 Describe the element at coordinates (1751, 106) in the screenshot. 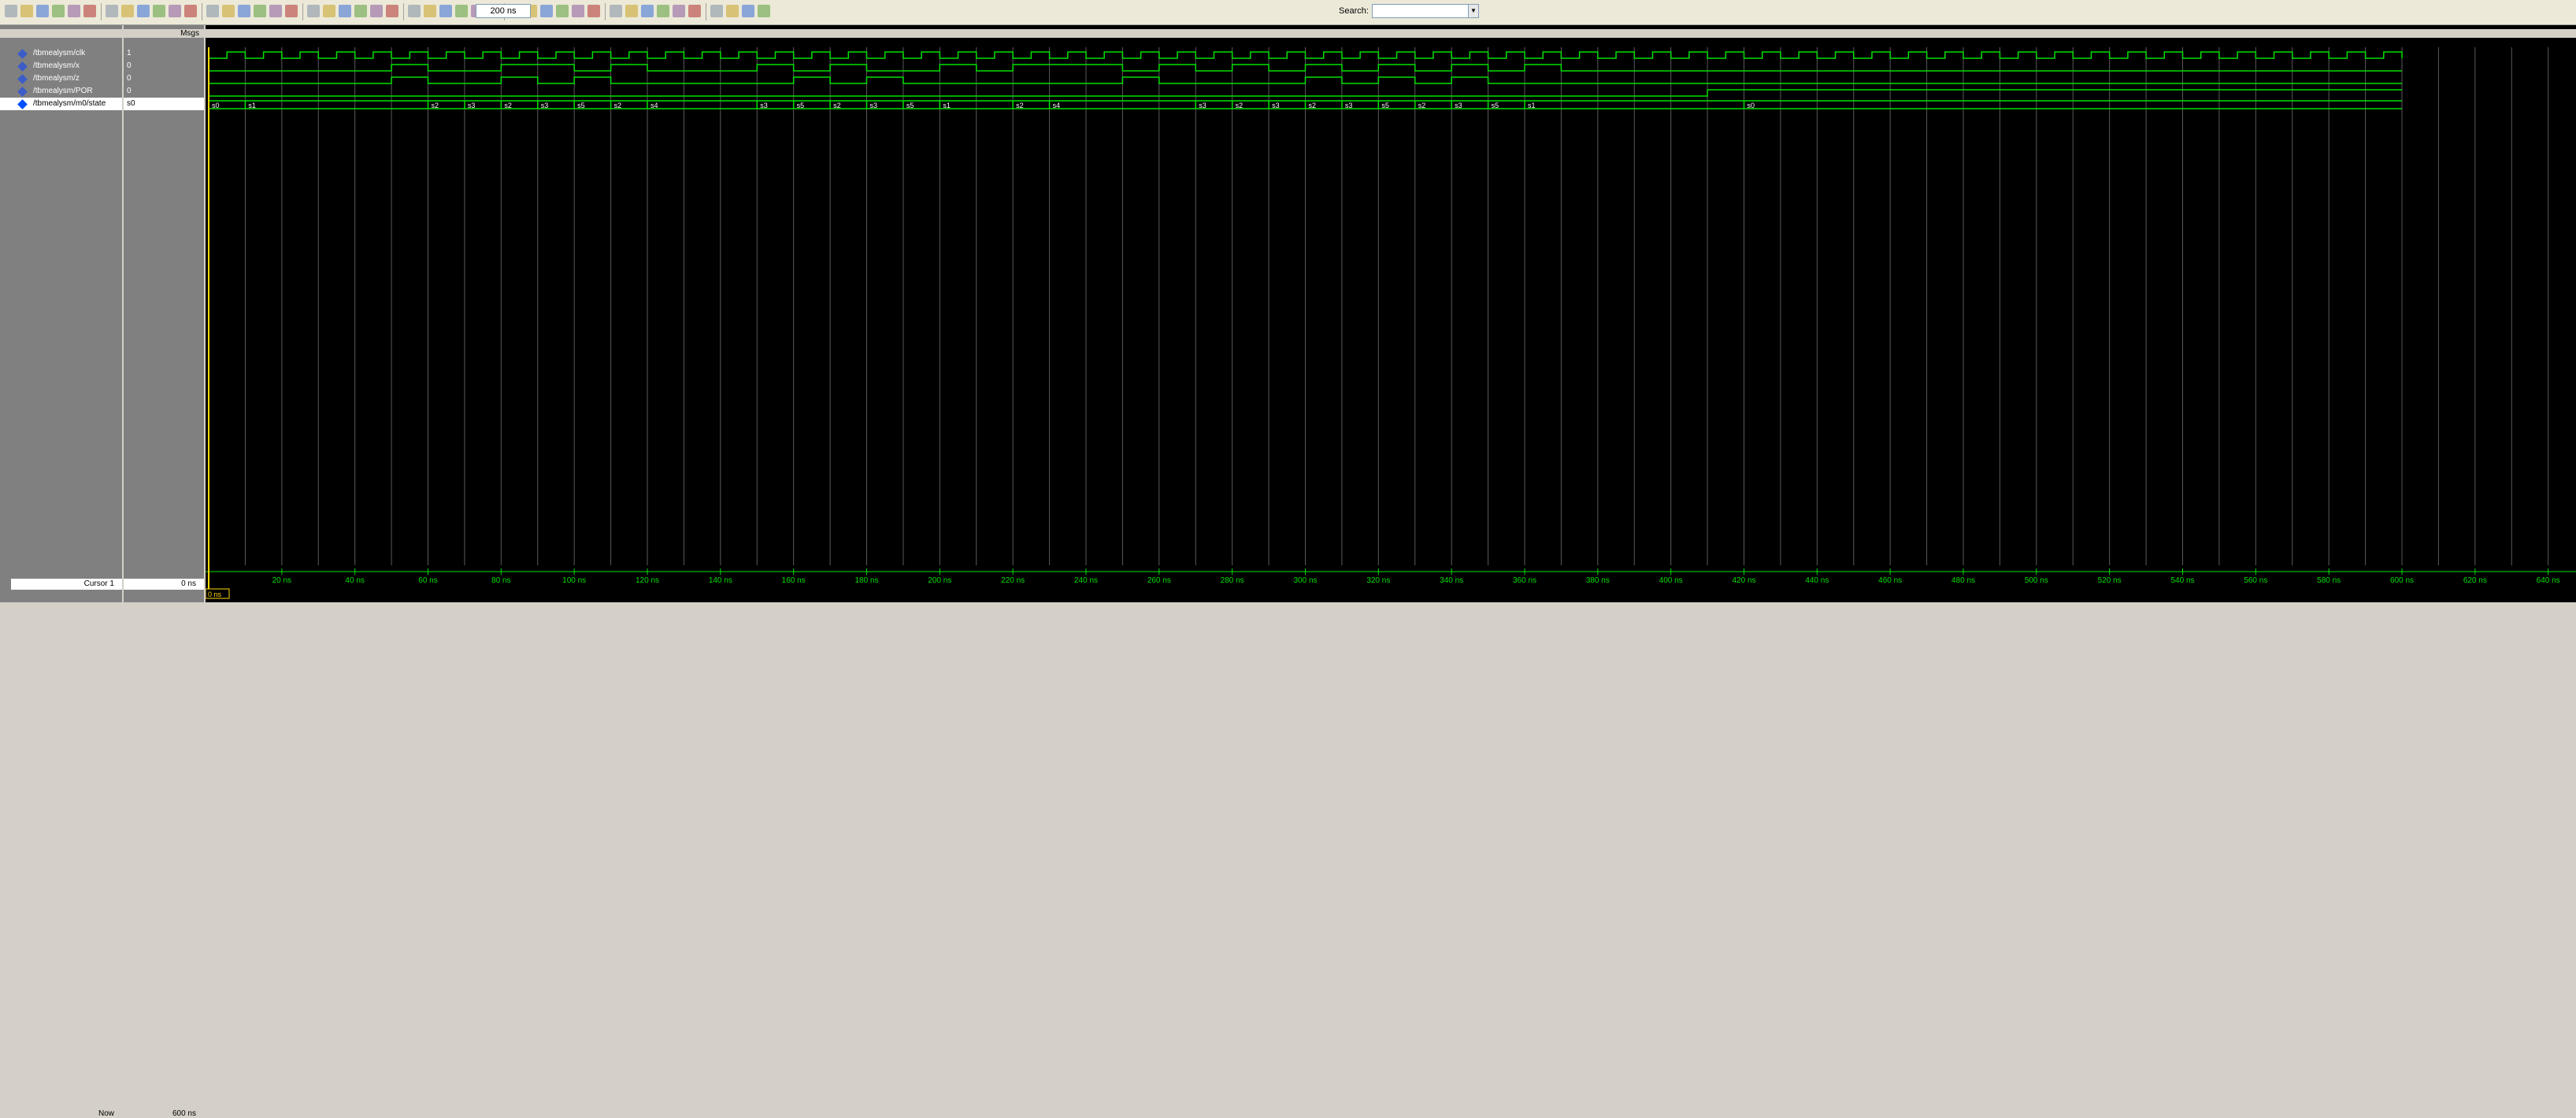

I see `state-label: s0` at that location.